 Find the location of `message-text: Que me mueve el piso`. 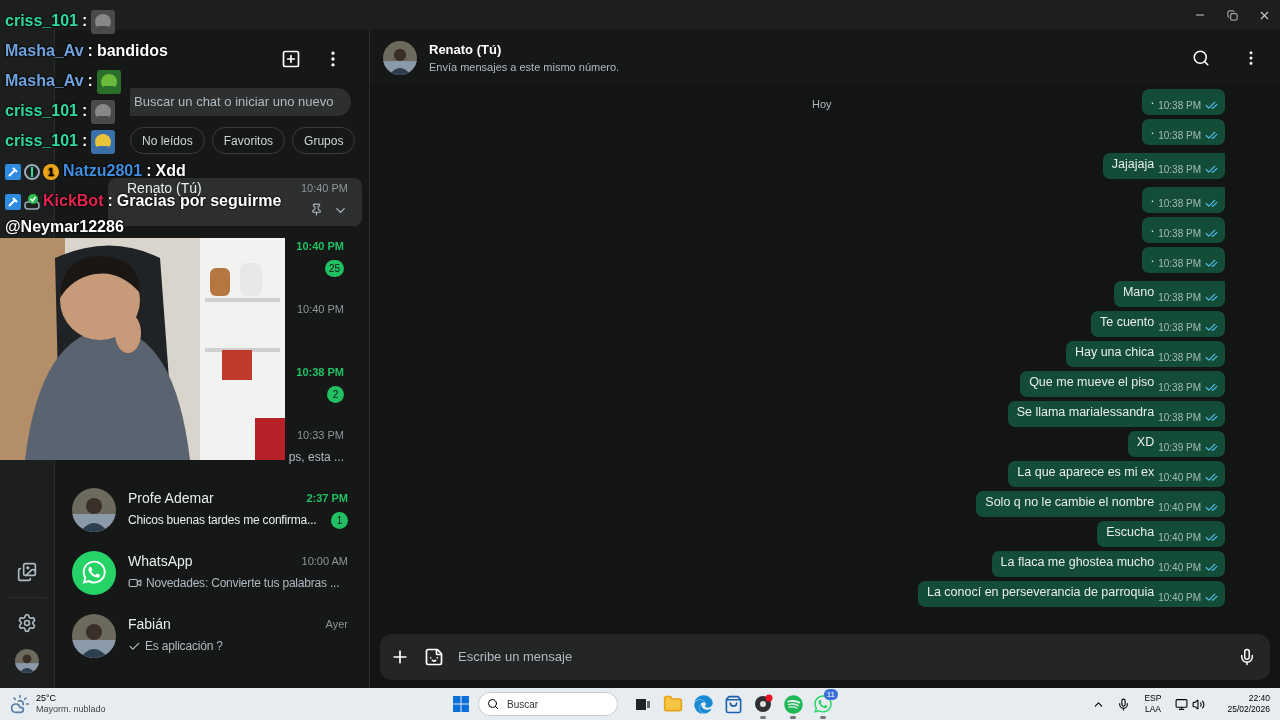

message-text: Que me mueve el piso is located at coordinates (1092, 383).